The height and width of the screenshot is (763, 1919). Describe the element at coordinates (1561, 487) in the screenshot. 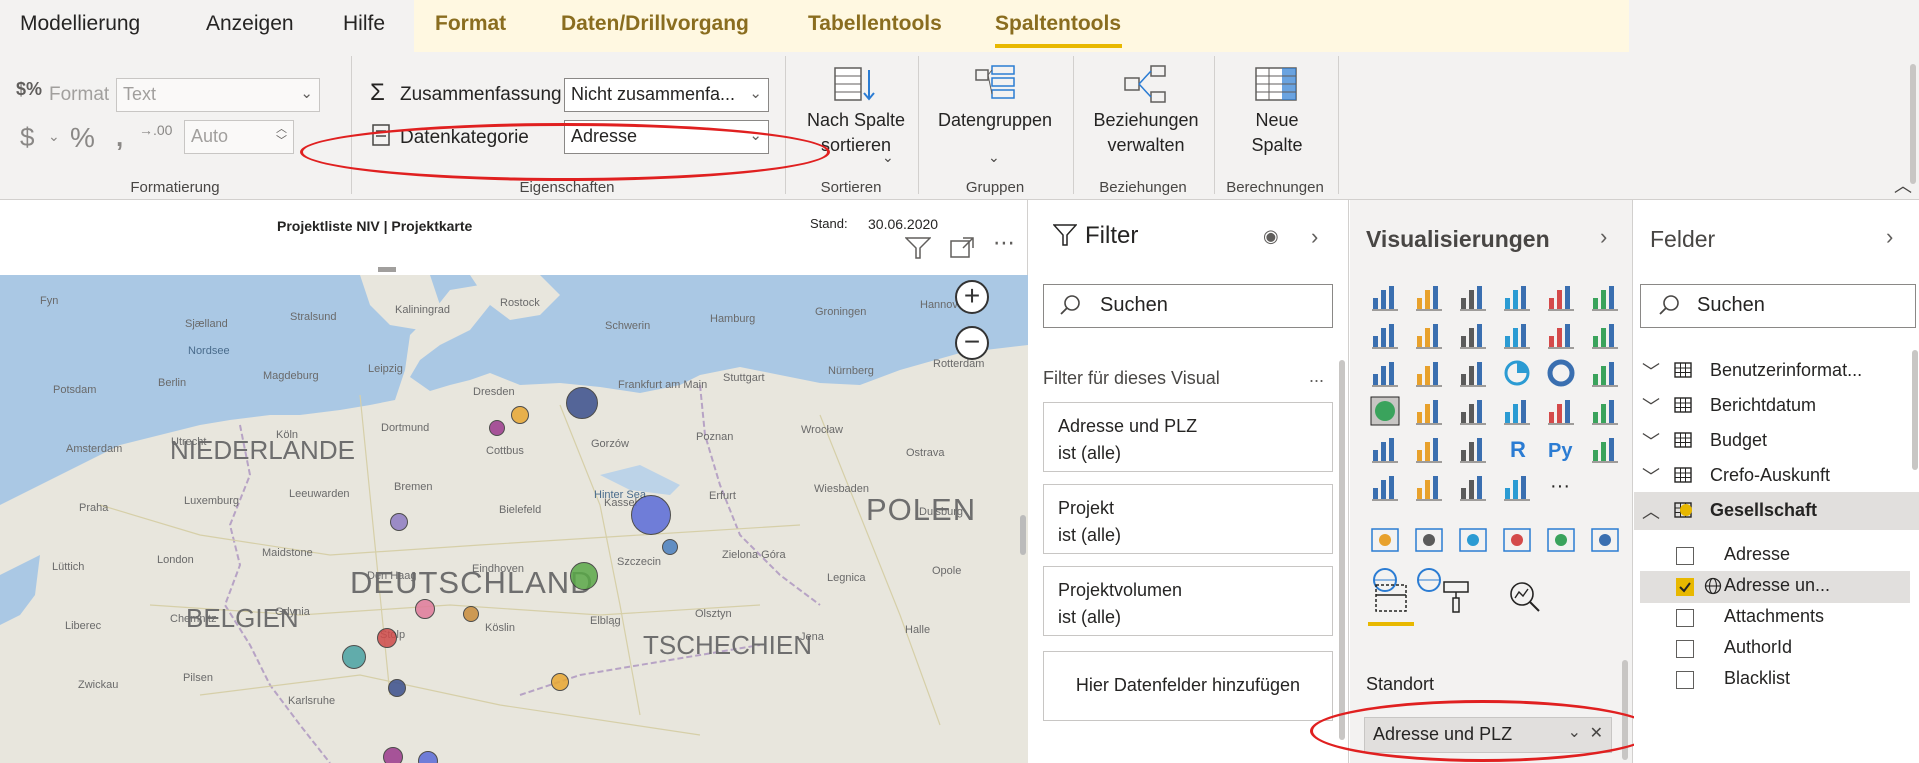

I see `more-visuals-visual-icon: ···` at that location.